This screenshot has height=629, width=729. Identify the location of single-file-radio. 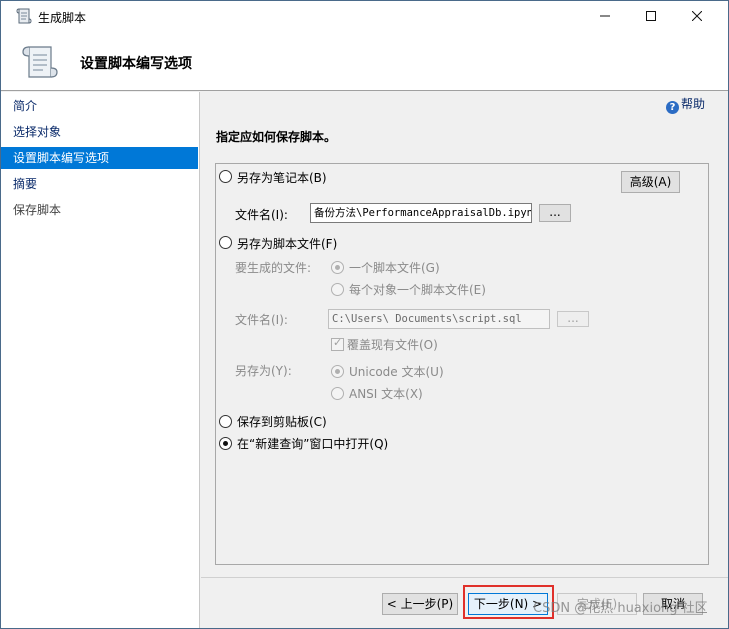
(337, 267).